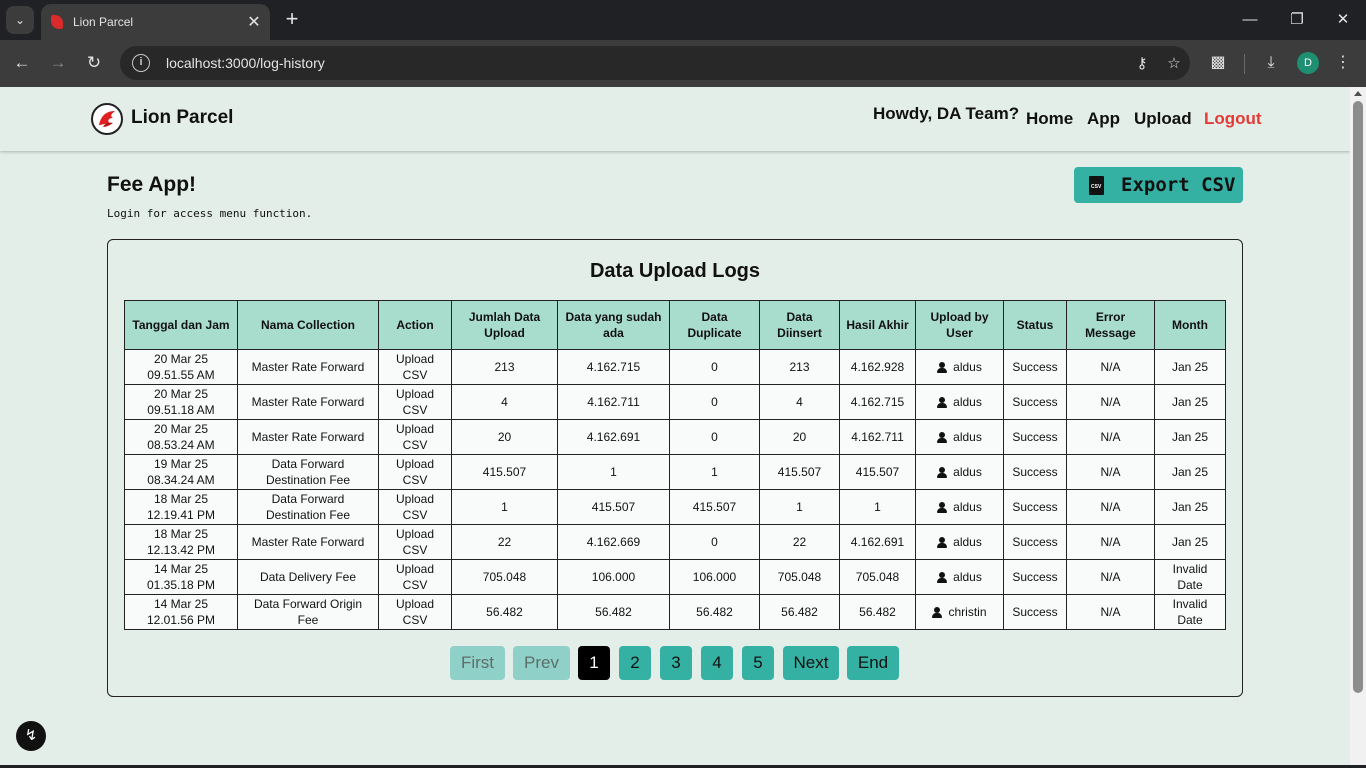  Describe the element at coordinates (799, 367) in the screenshot. I see `cell-inserted: 213` at that location.